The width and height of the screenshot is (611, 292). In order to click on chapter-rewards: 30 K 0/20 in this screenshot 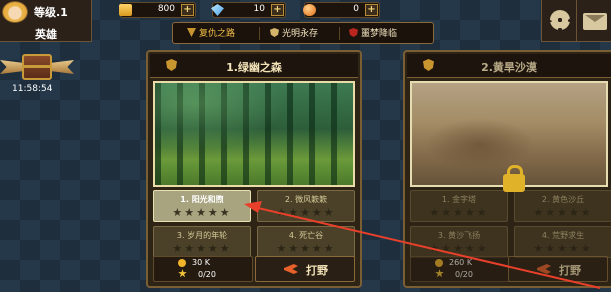, I will do `click(203, 269)`.